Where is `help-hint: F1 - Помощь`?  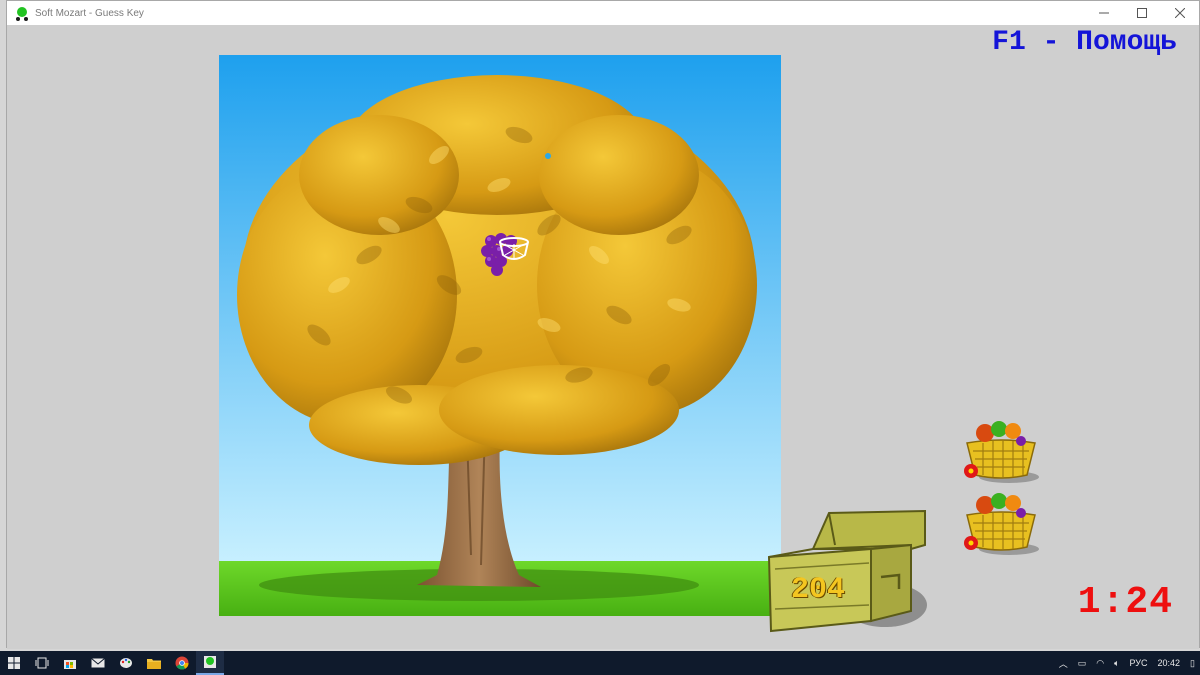 help-hint: F1 - Помощь is located at coordinates (1084, 42).